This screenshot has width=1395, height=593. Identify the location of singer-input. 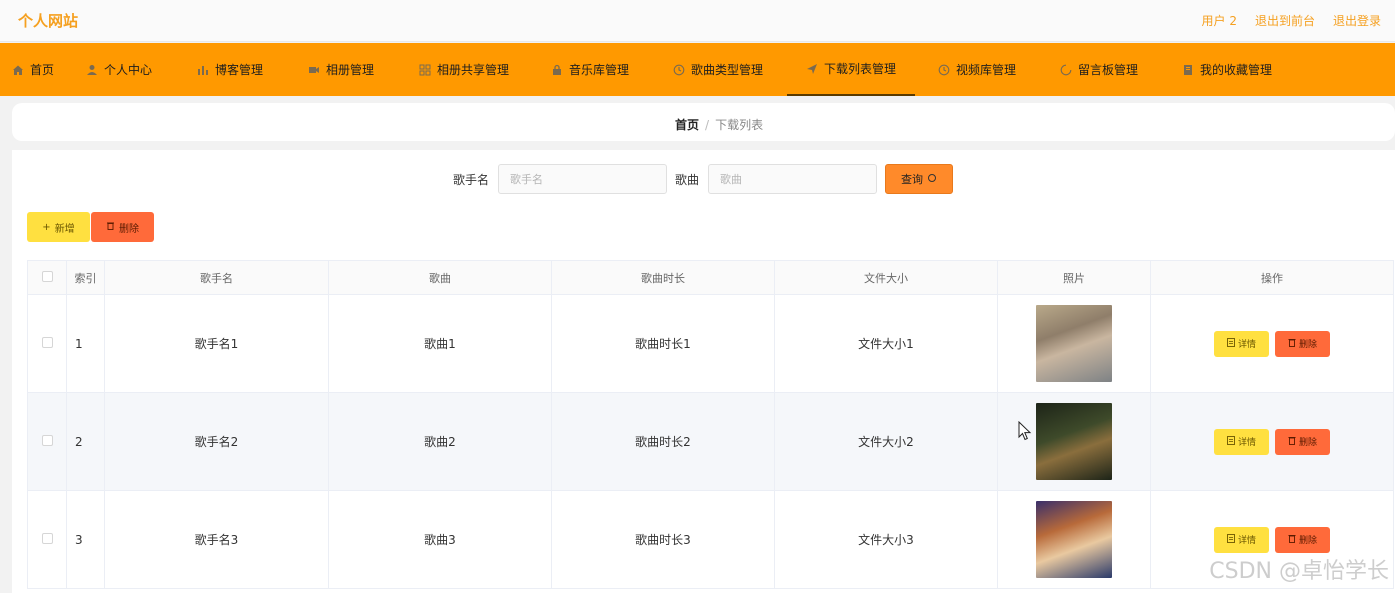
(583, 179).